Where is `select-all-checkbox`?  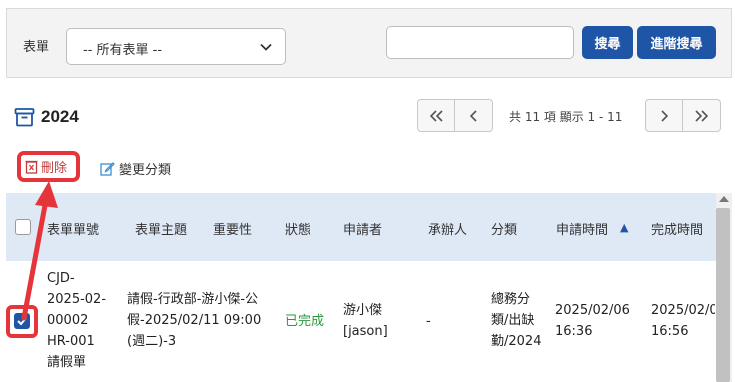 select-all-checkbox is located at coordinates (23, 227).